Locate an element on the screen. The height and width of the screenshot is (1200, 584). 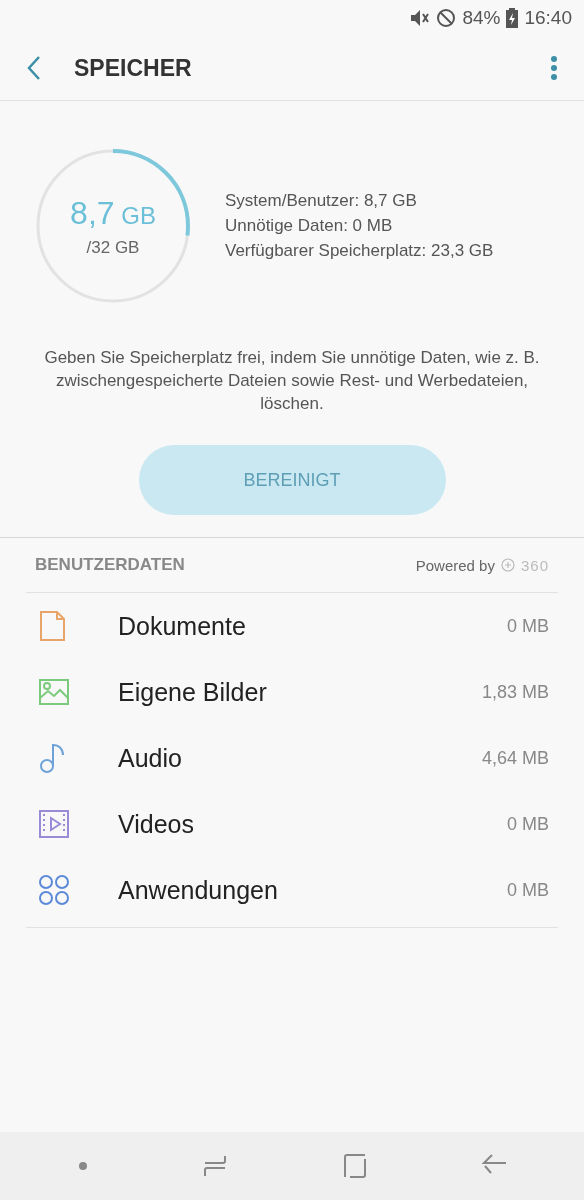
hint-text: Geben Sie Speicherplatz frei, indem Sie unnötige Daten, wie z. B. zwischengespeicherte Dateien sowie Rest- und Werbedateien, löschen. is located at coordinates (292, 381).